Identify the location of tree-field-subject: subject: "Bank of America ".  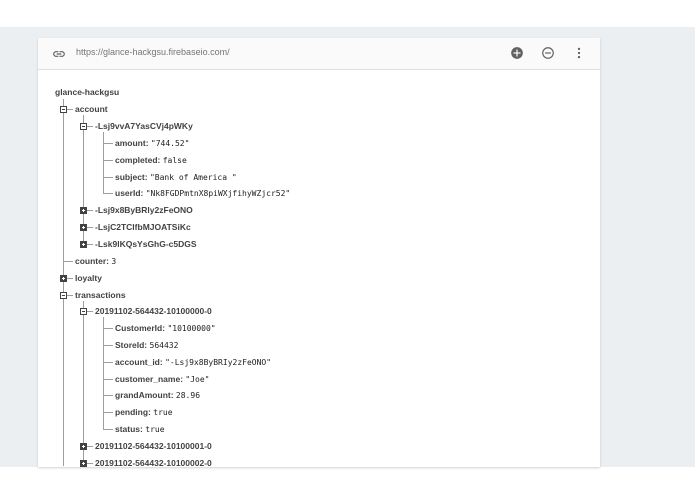
(176, 177).